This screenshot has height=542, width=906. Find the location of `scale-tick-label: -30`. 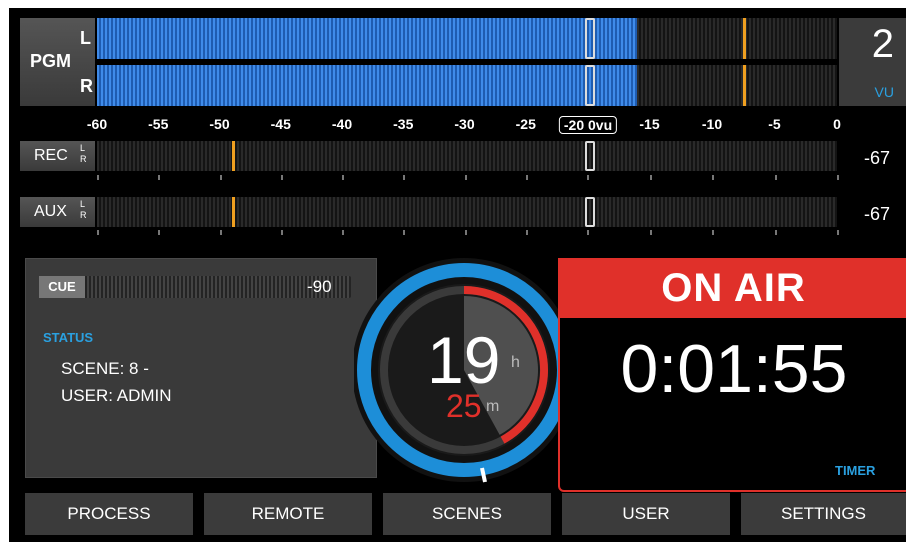

scale-tick-label: -30 is located at coordinates (464, 124).